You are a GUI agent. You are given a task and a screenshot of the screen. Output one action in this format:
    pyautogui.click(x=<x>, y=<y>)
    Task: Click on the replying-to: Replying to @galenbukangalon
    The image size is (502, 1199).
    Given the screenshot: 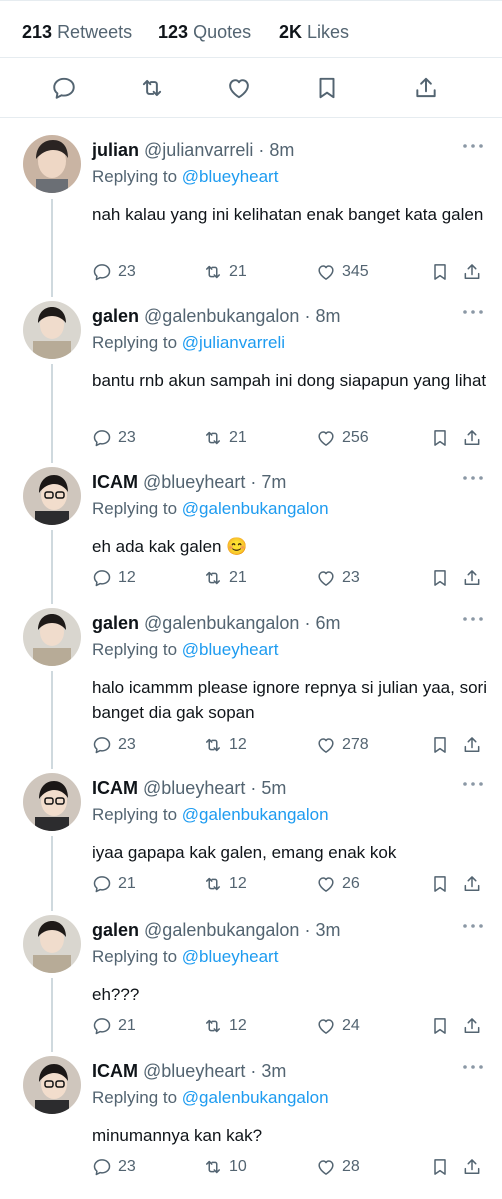 What is the action you would take?
    pyautogui.click(x=210, y=1098)
    